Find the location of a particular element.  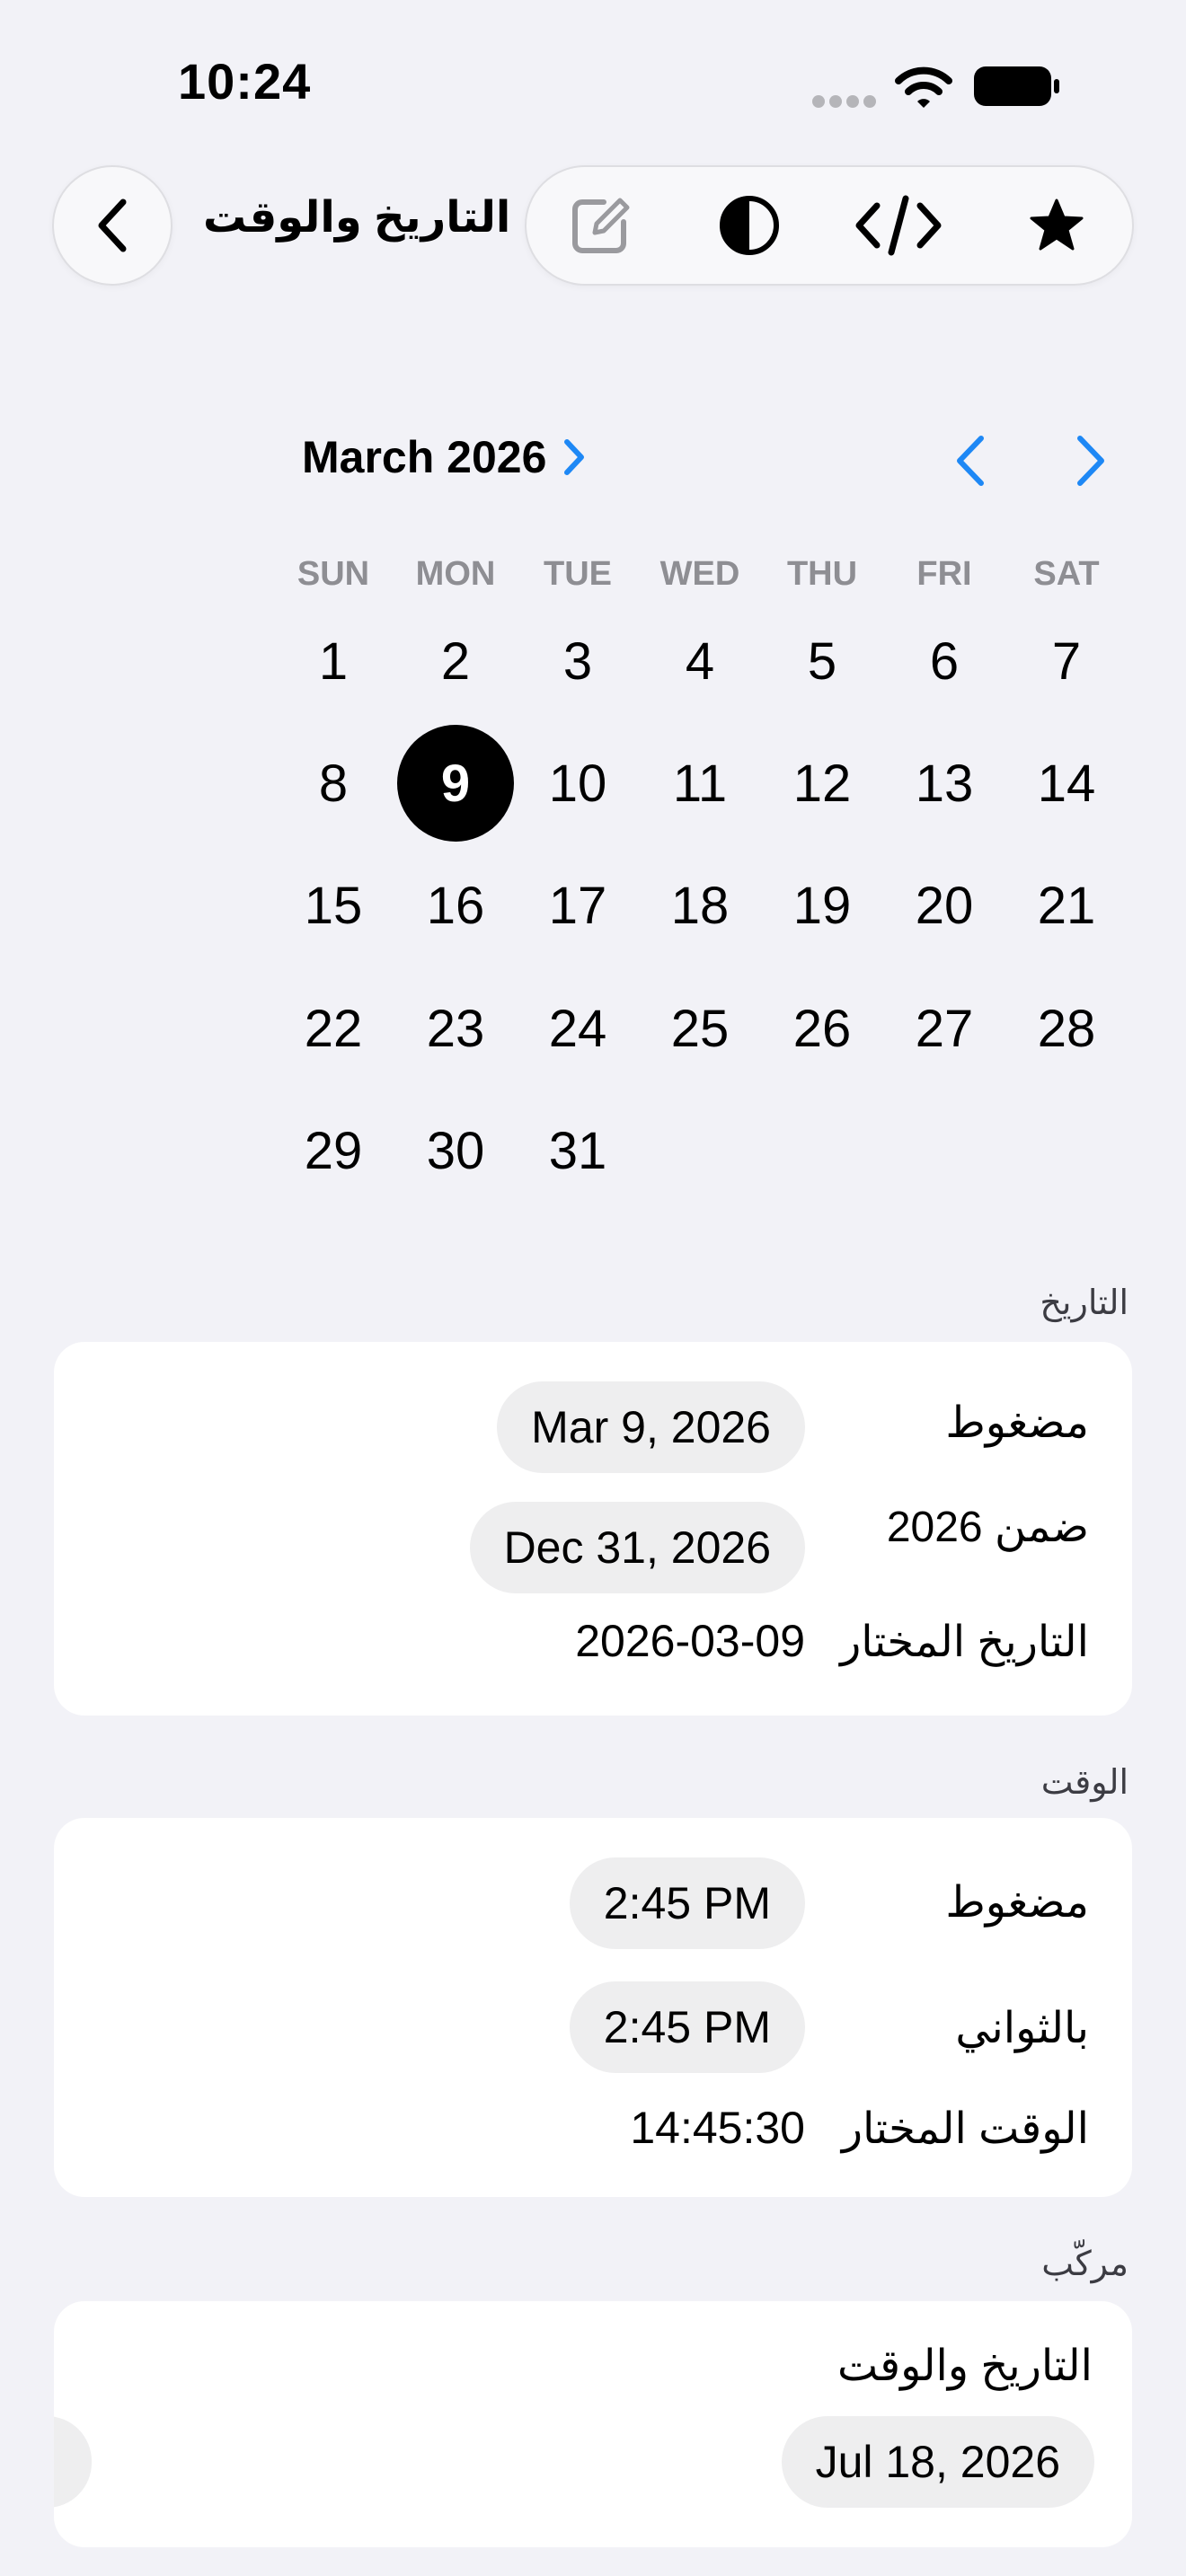

favorite-button is located at coordinates (1057, 225).